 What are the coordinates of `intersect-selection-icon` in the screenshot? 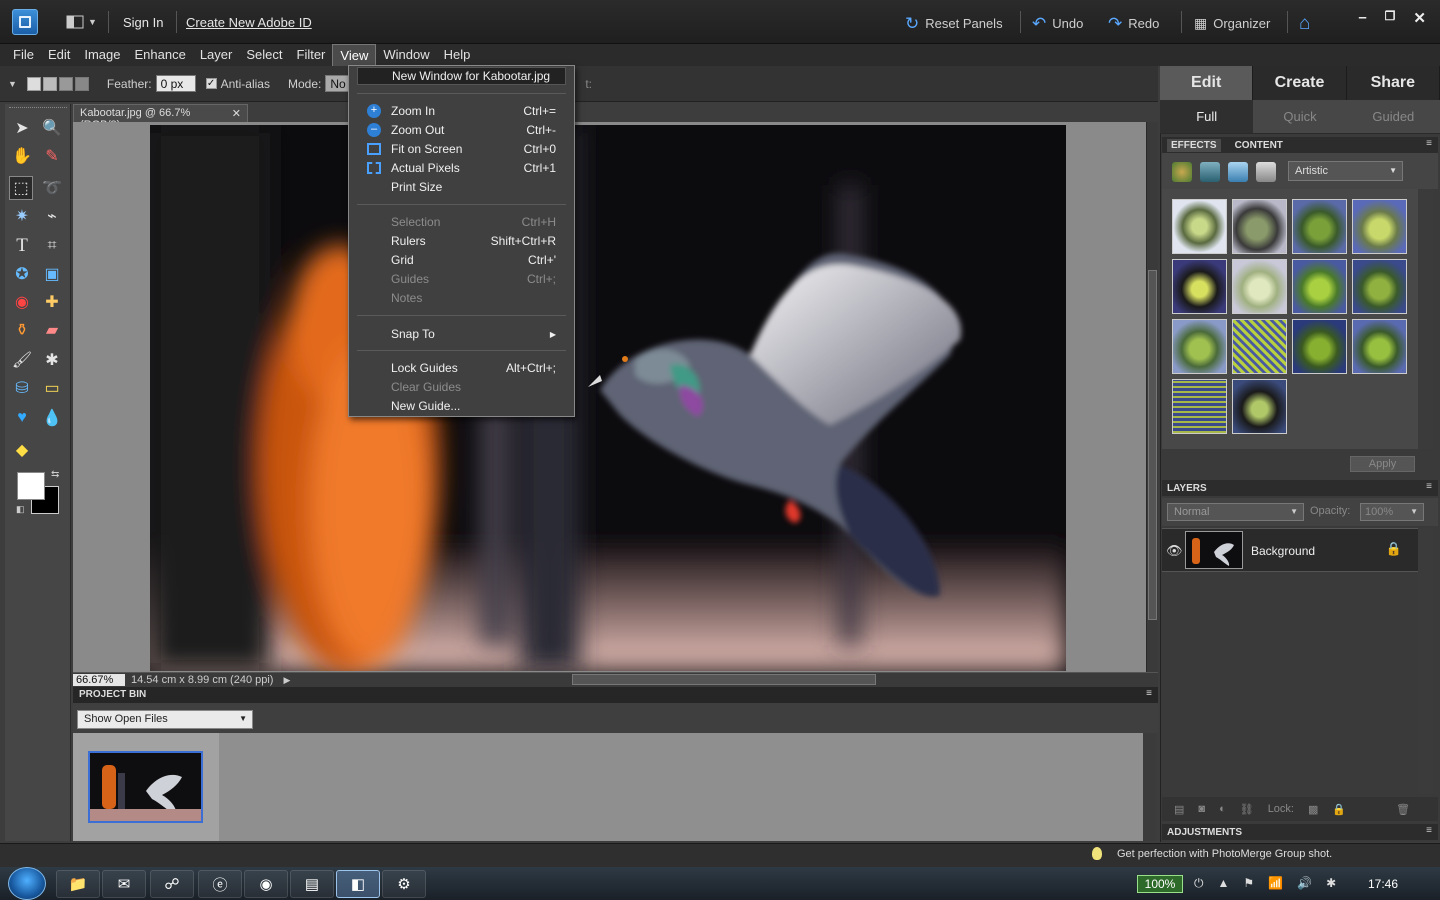 It's located at (81, 83).